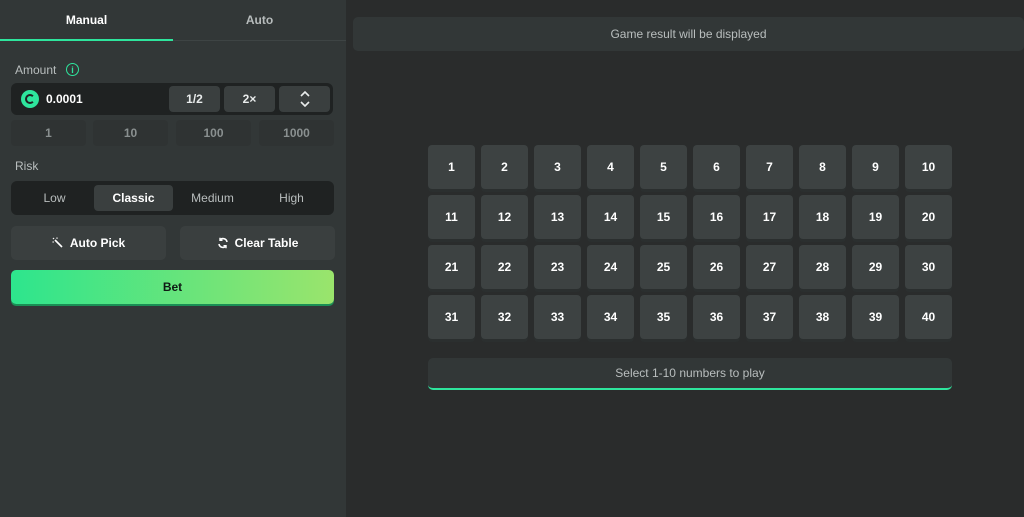 This screenshot has width=1024, height=517. I want to click on auto-pick-button: Auto Pick, so click(88, 243).